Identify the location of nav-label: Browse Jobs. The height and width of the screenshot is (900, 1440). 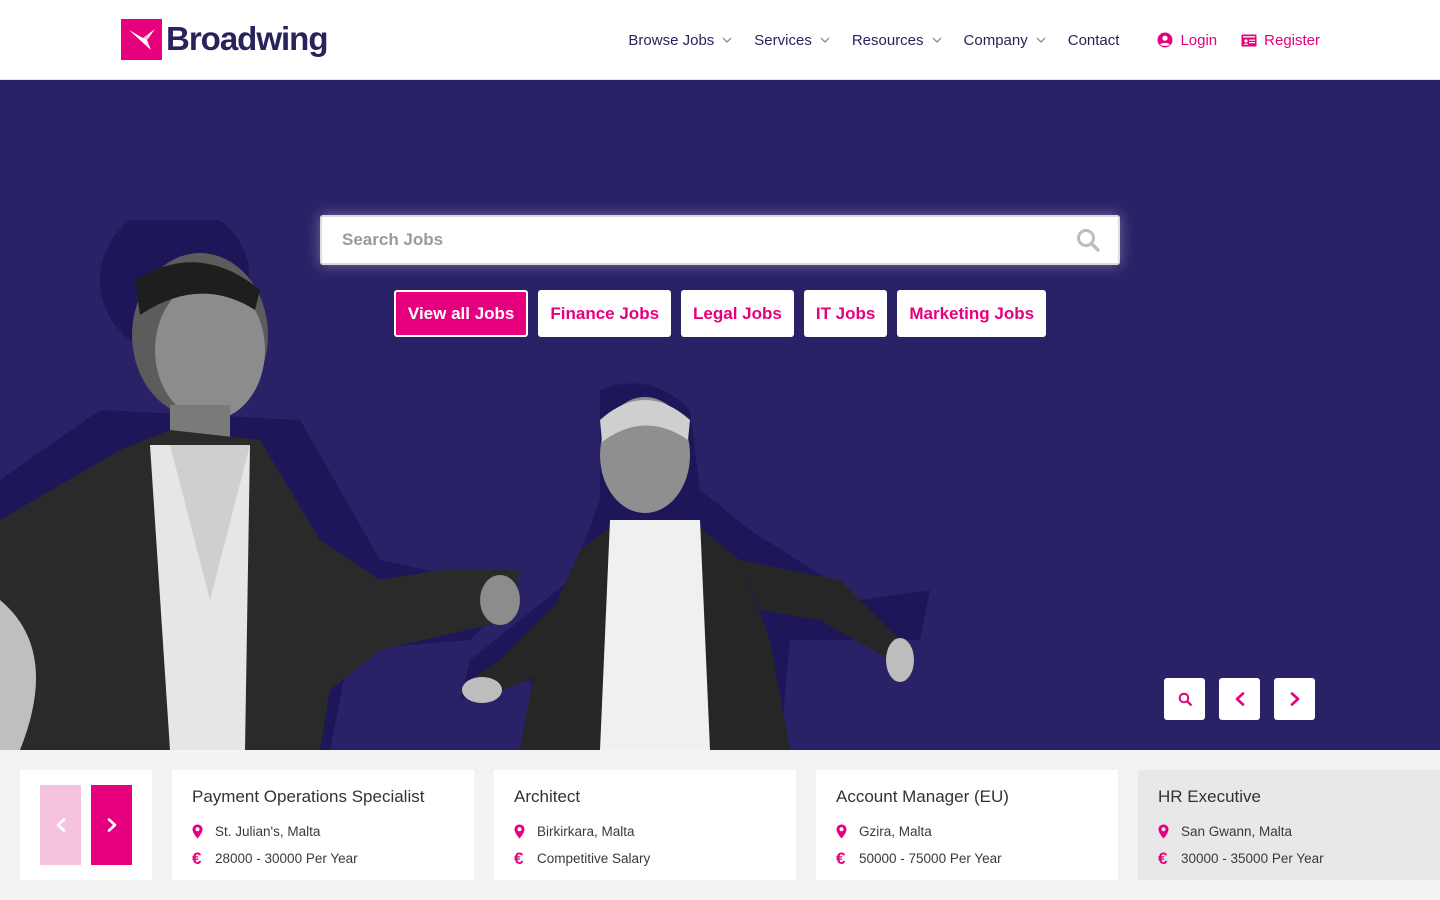
(671, 40).